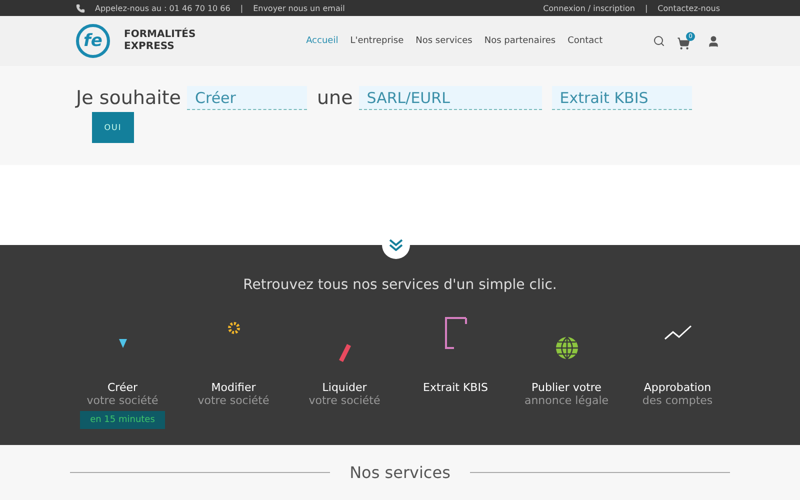  I want to click on double-chevron-icon, so click(396, 245).